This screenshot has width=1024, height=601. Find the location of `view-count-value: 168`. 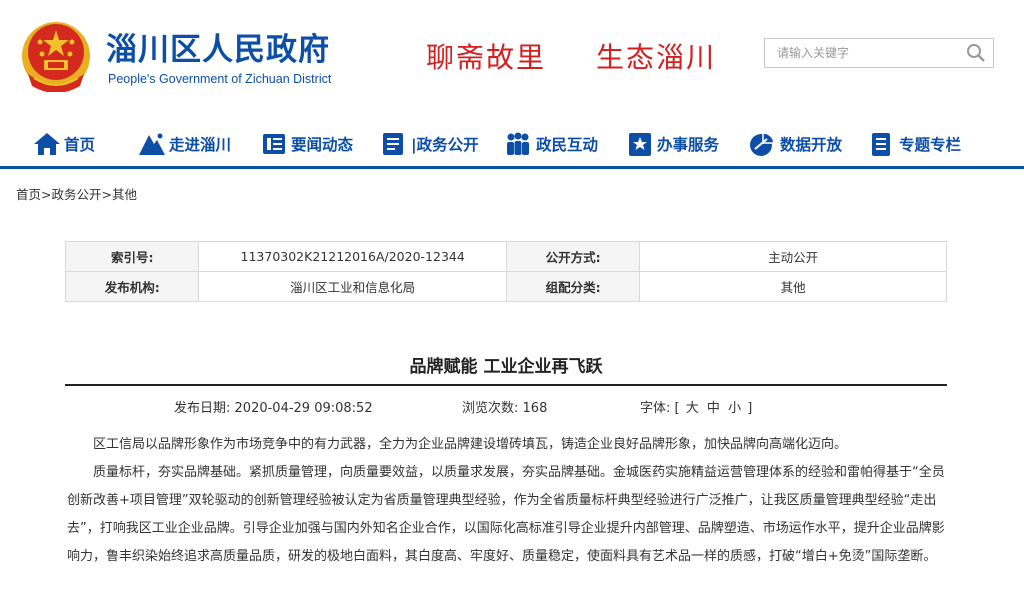

view-count-value: 168 is located at coordinates (535, 408).